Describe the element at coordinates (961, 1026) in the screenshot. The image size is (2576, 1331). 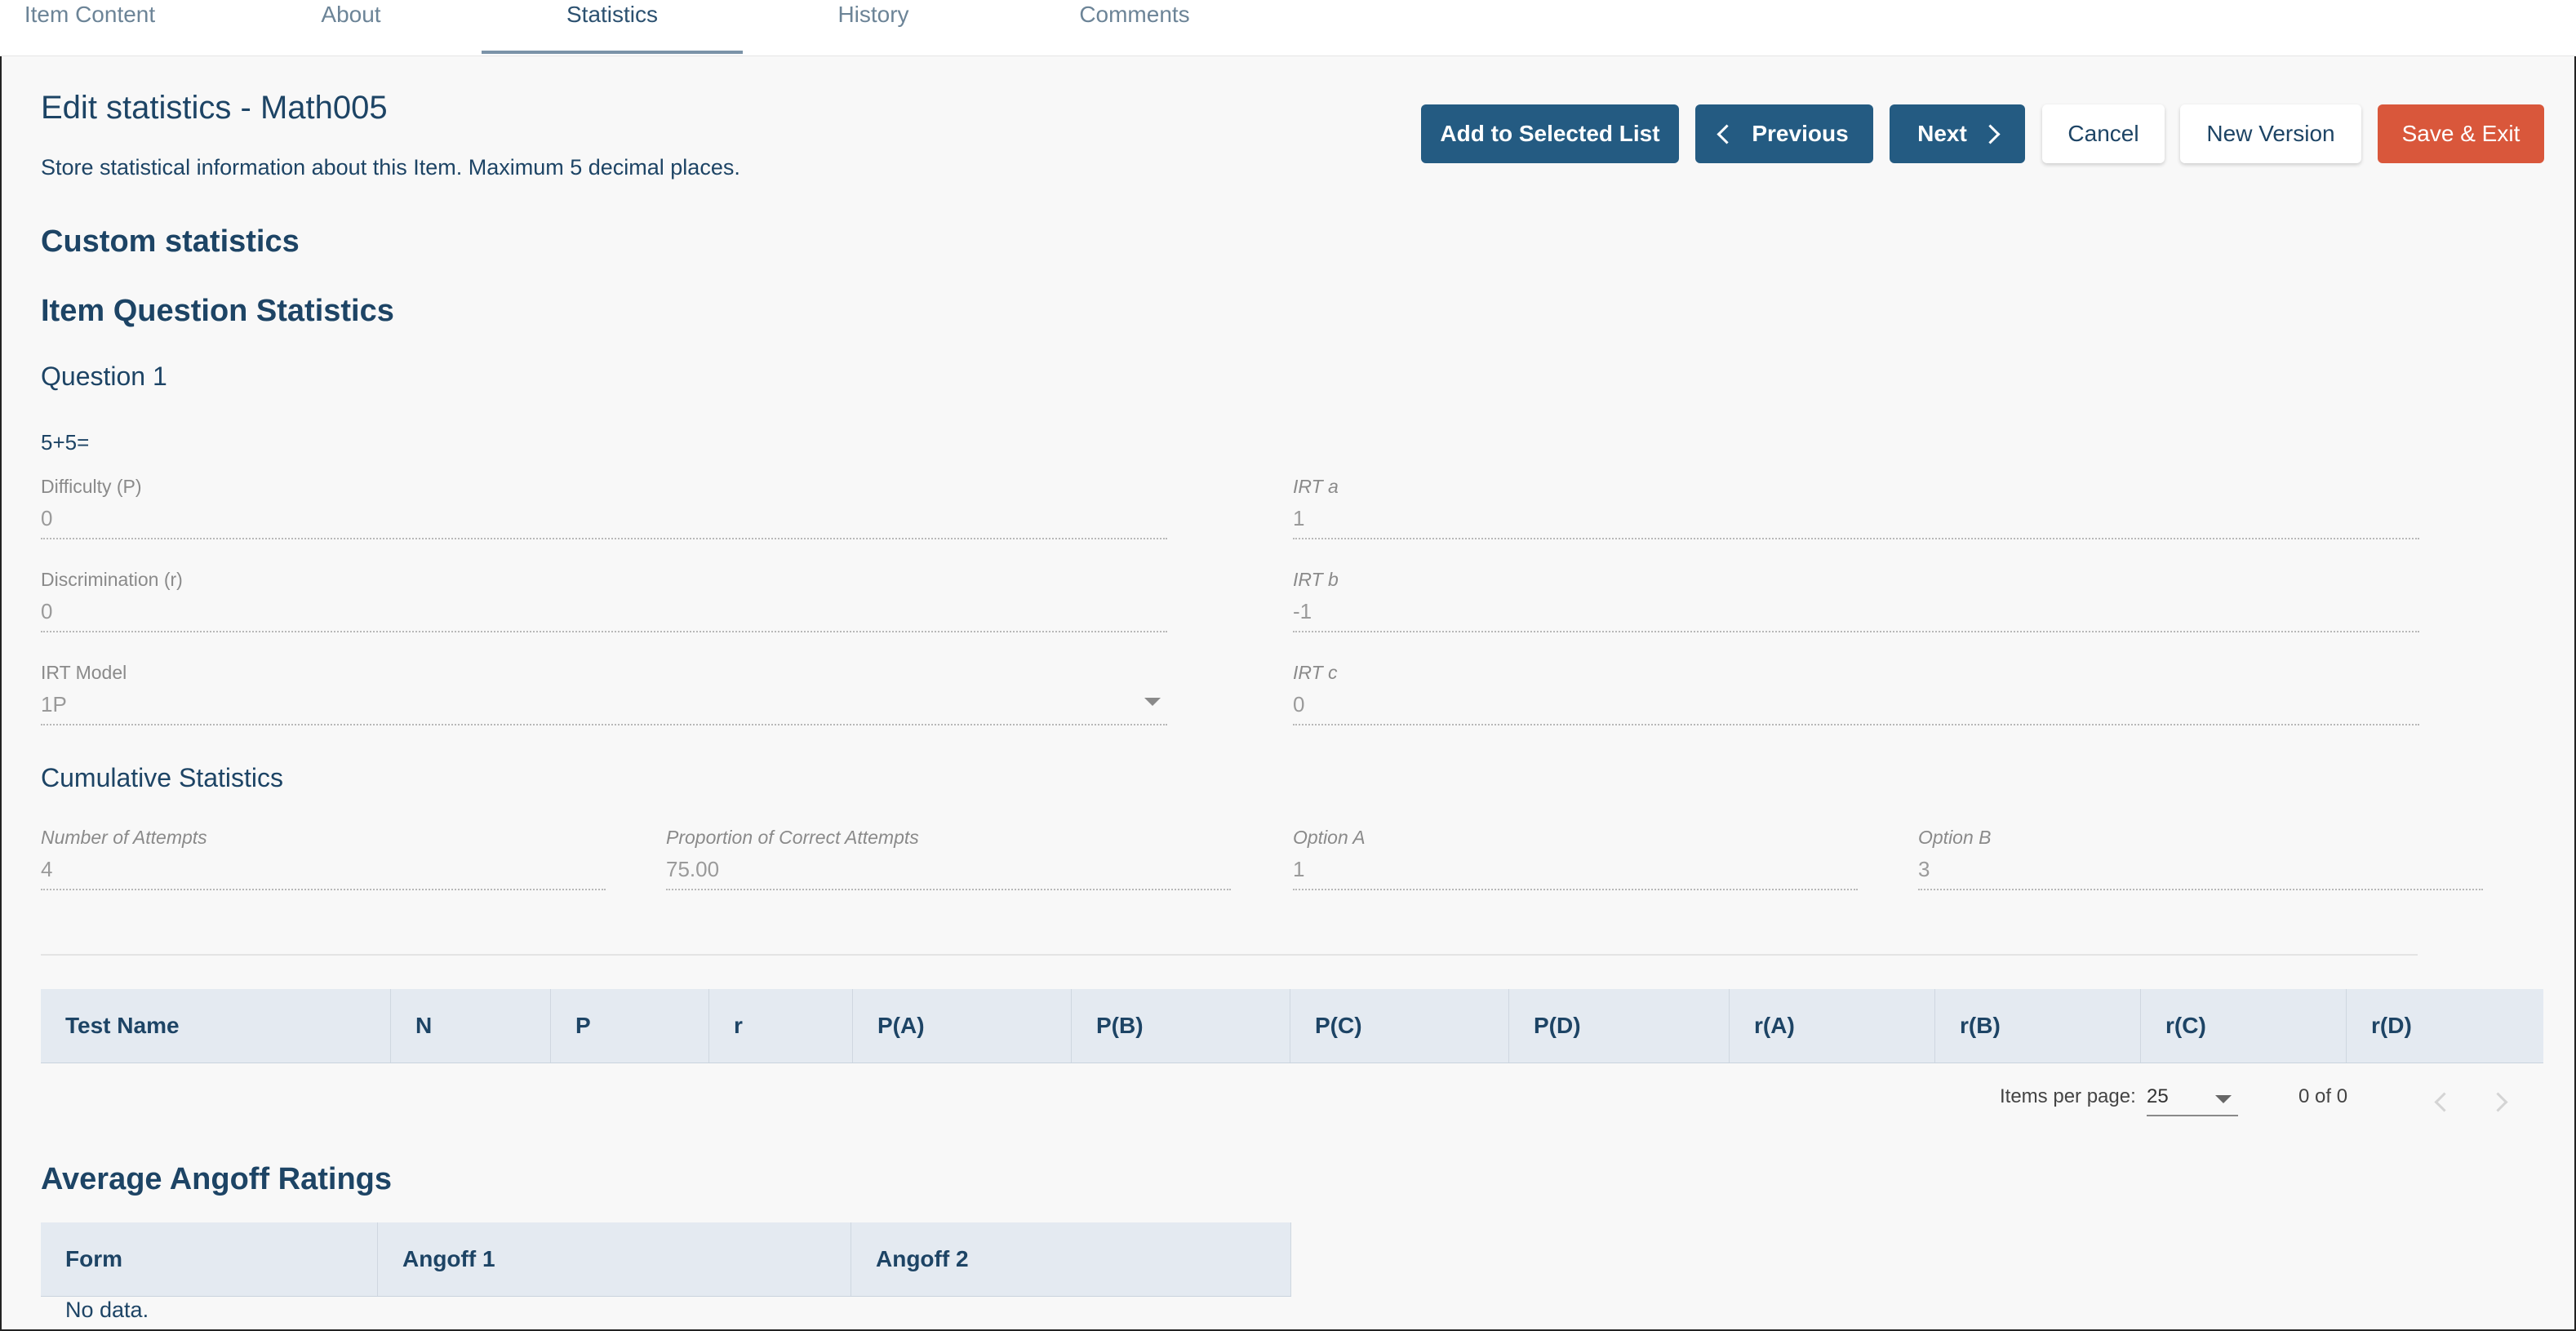
I see `column-header: P(A)` at that location.